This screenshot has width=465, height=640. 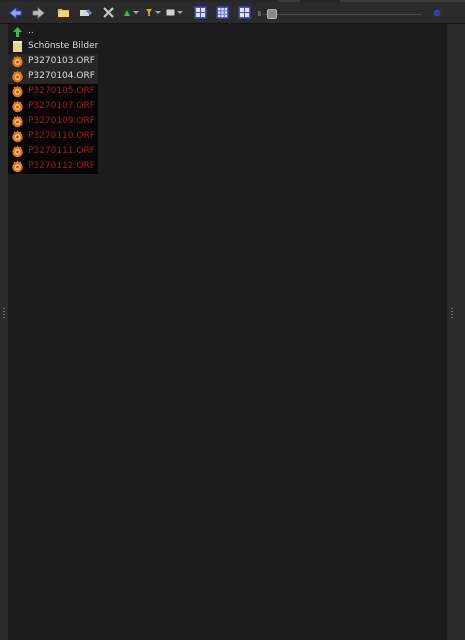 I want to click on file-item: P3270112.ORF, so click(x=53, y=166).